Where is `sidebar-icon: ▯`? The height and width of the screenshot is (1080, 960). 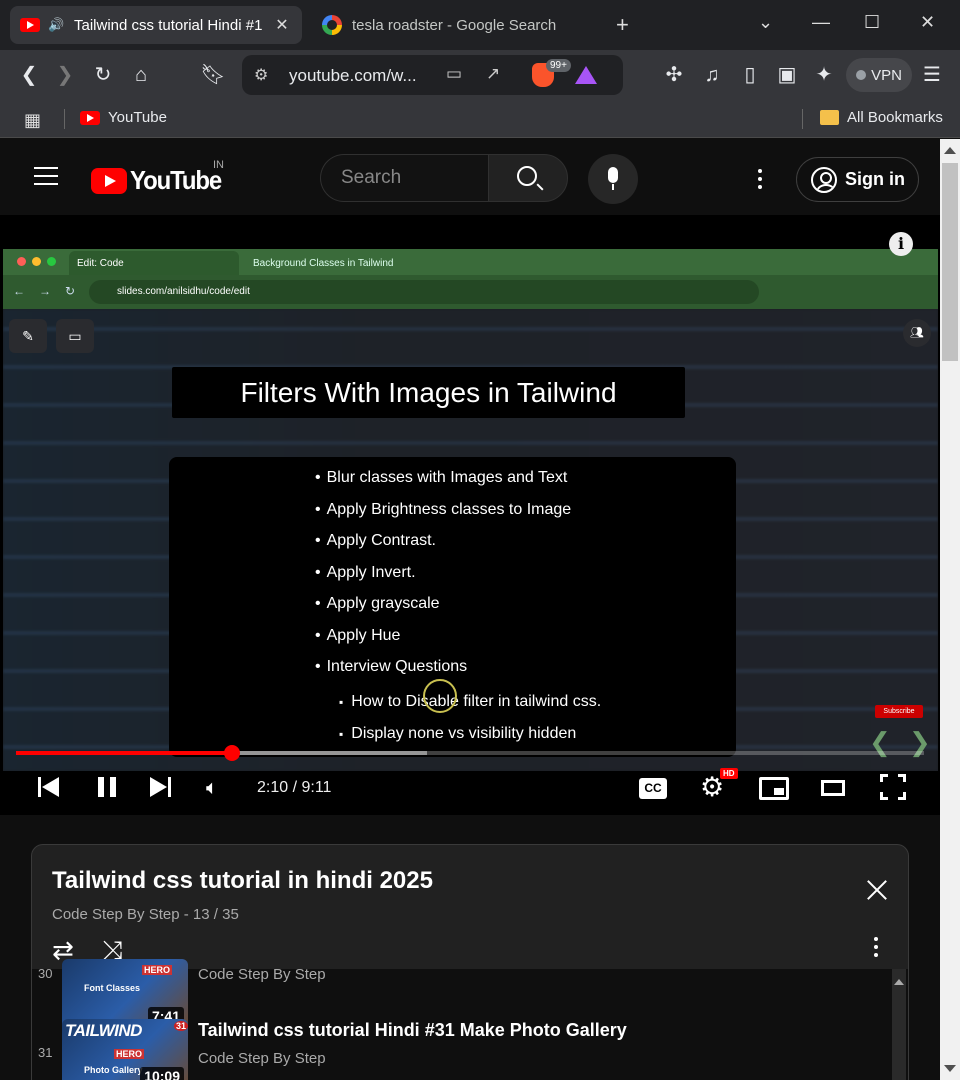 sidebar-icon: ▯ is located at coordinates (750, 75).